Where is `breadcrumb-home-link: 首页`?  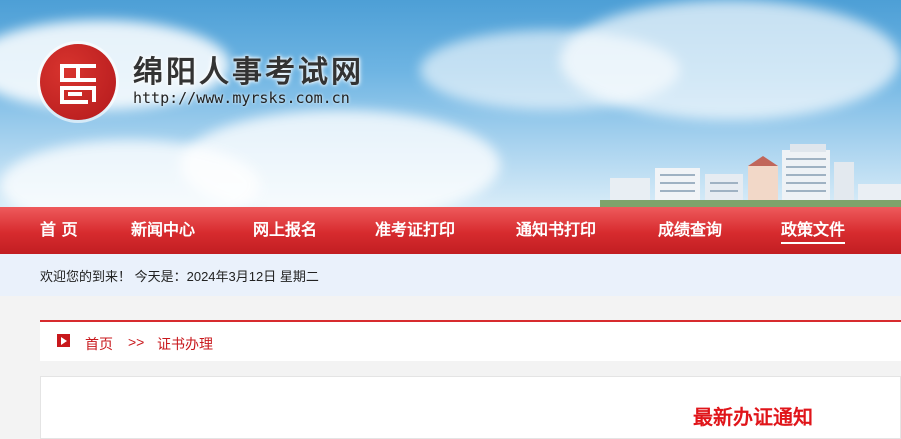
breadcrumb-home-link: 首页 is located at coordinates (99, 344).